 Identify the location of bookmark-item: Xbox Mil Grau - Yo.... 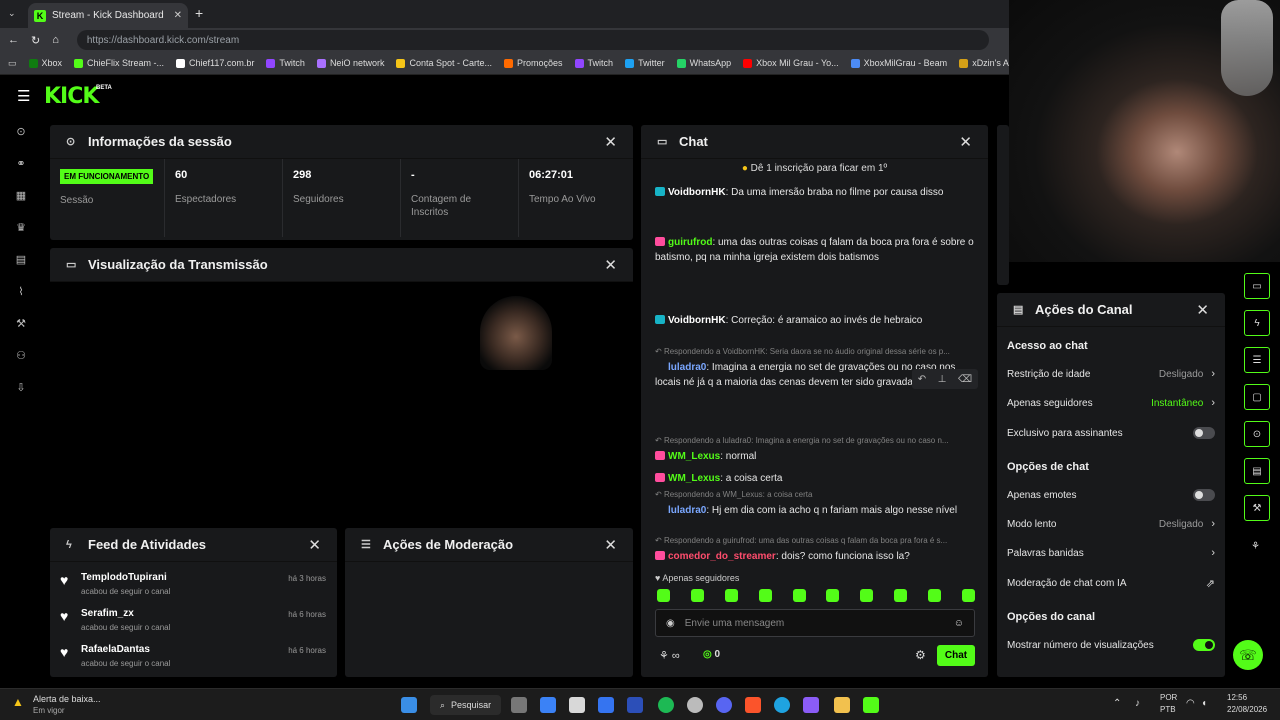
(791, 63).